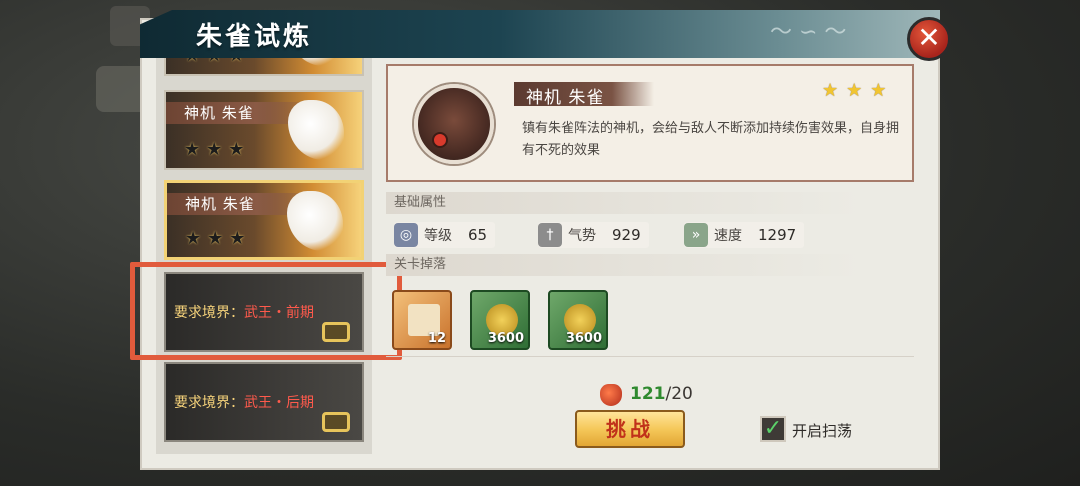 This screenshot has height=486, width=1080. What do you see at coordinates (454, 124) in the screenshot?
I see `boss-portrait` at bounding box center [454, 124].